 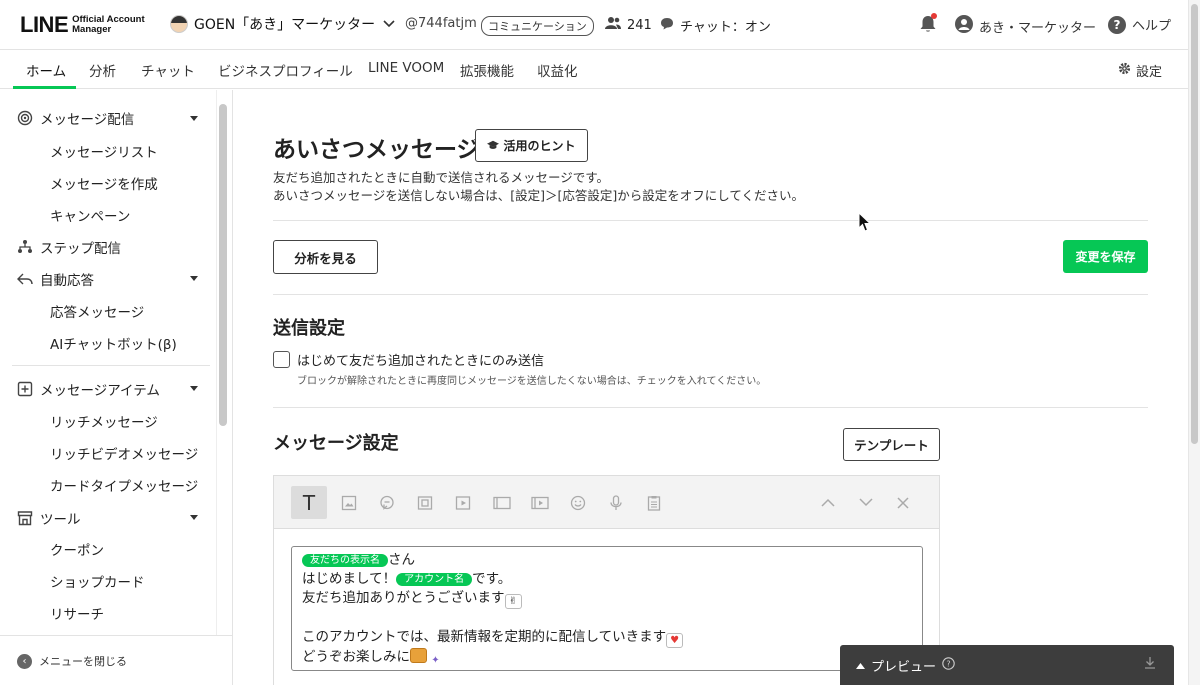 What do you see at coordinates (441, 23) in the screenshot?
I see `account-id: @744fatjm` at bounding box center [441, 23].